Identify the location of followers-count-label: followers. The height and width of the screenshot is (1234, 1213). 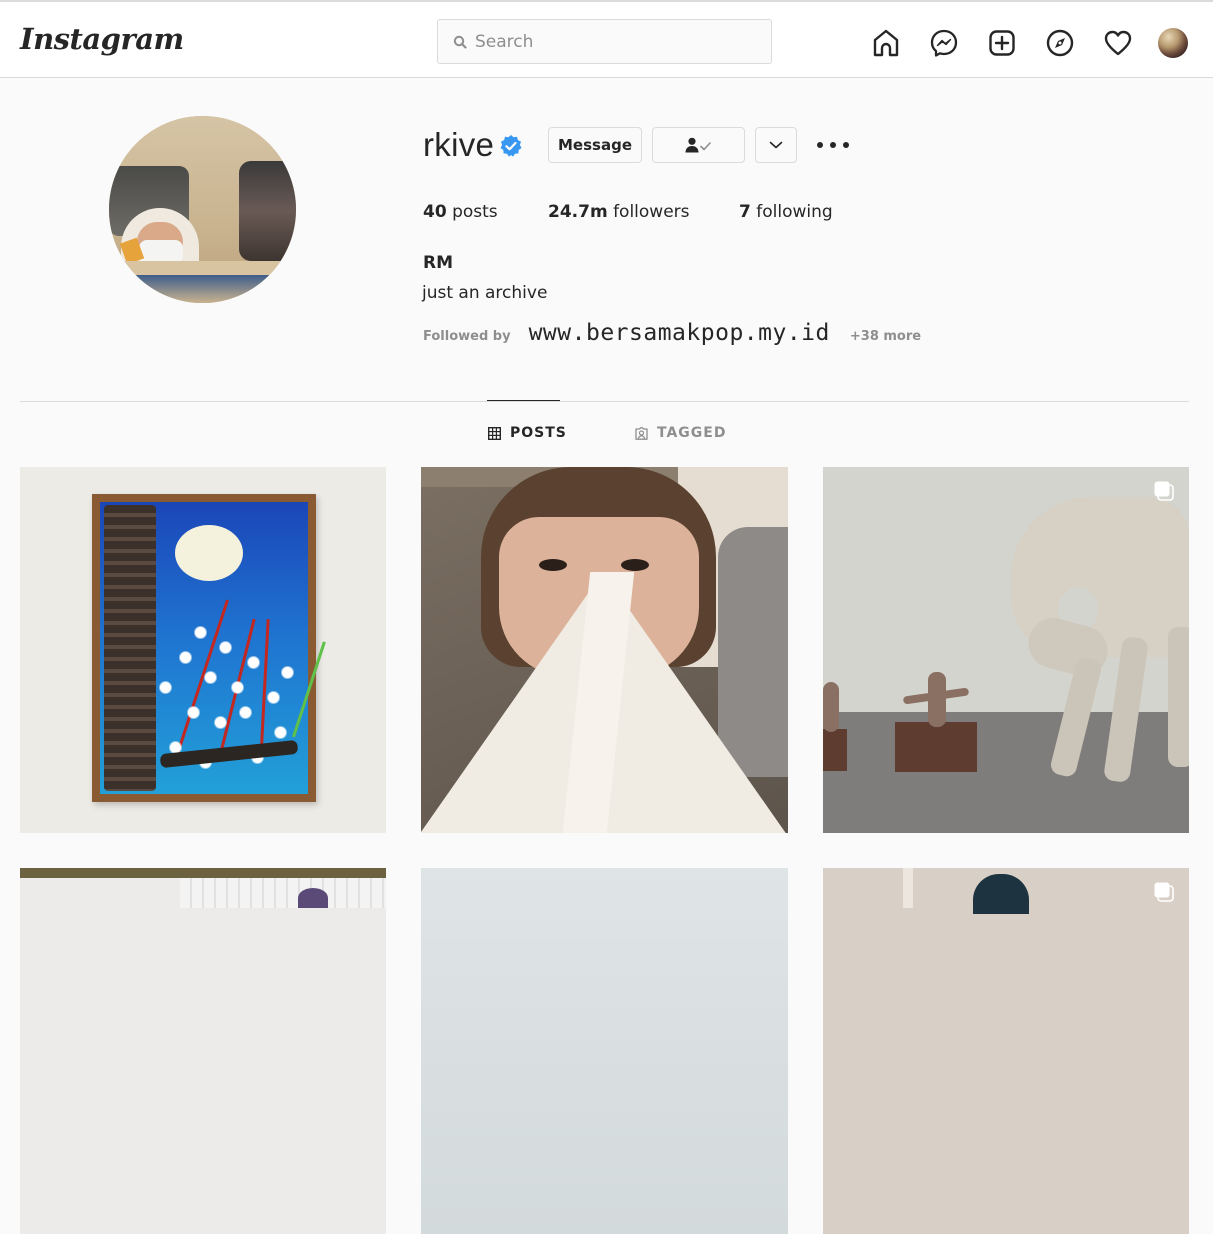
(648, 212).